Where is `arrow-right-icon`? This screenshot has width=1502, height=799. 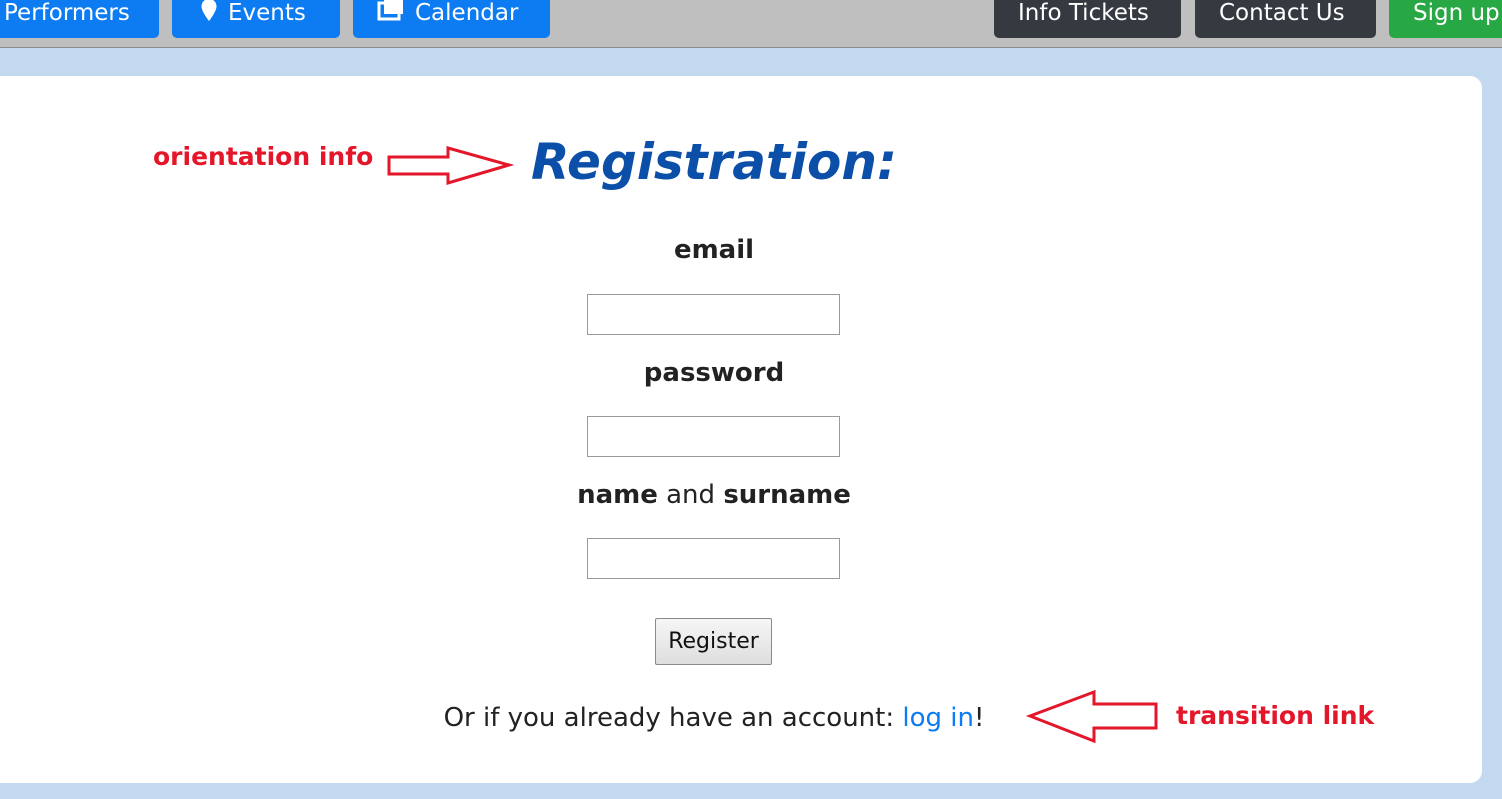
arrow-right-icon is located at coordinates (450, 166).